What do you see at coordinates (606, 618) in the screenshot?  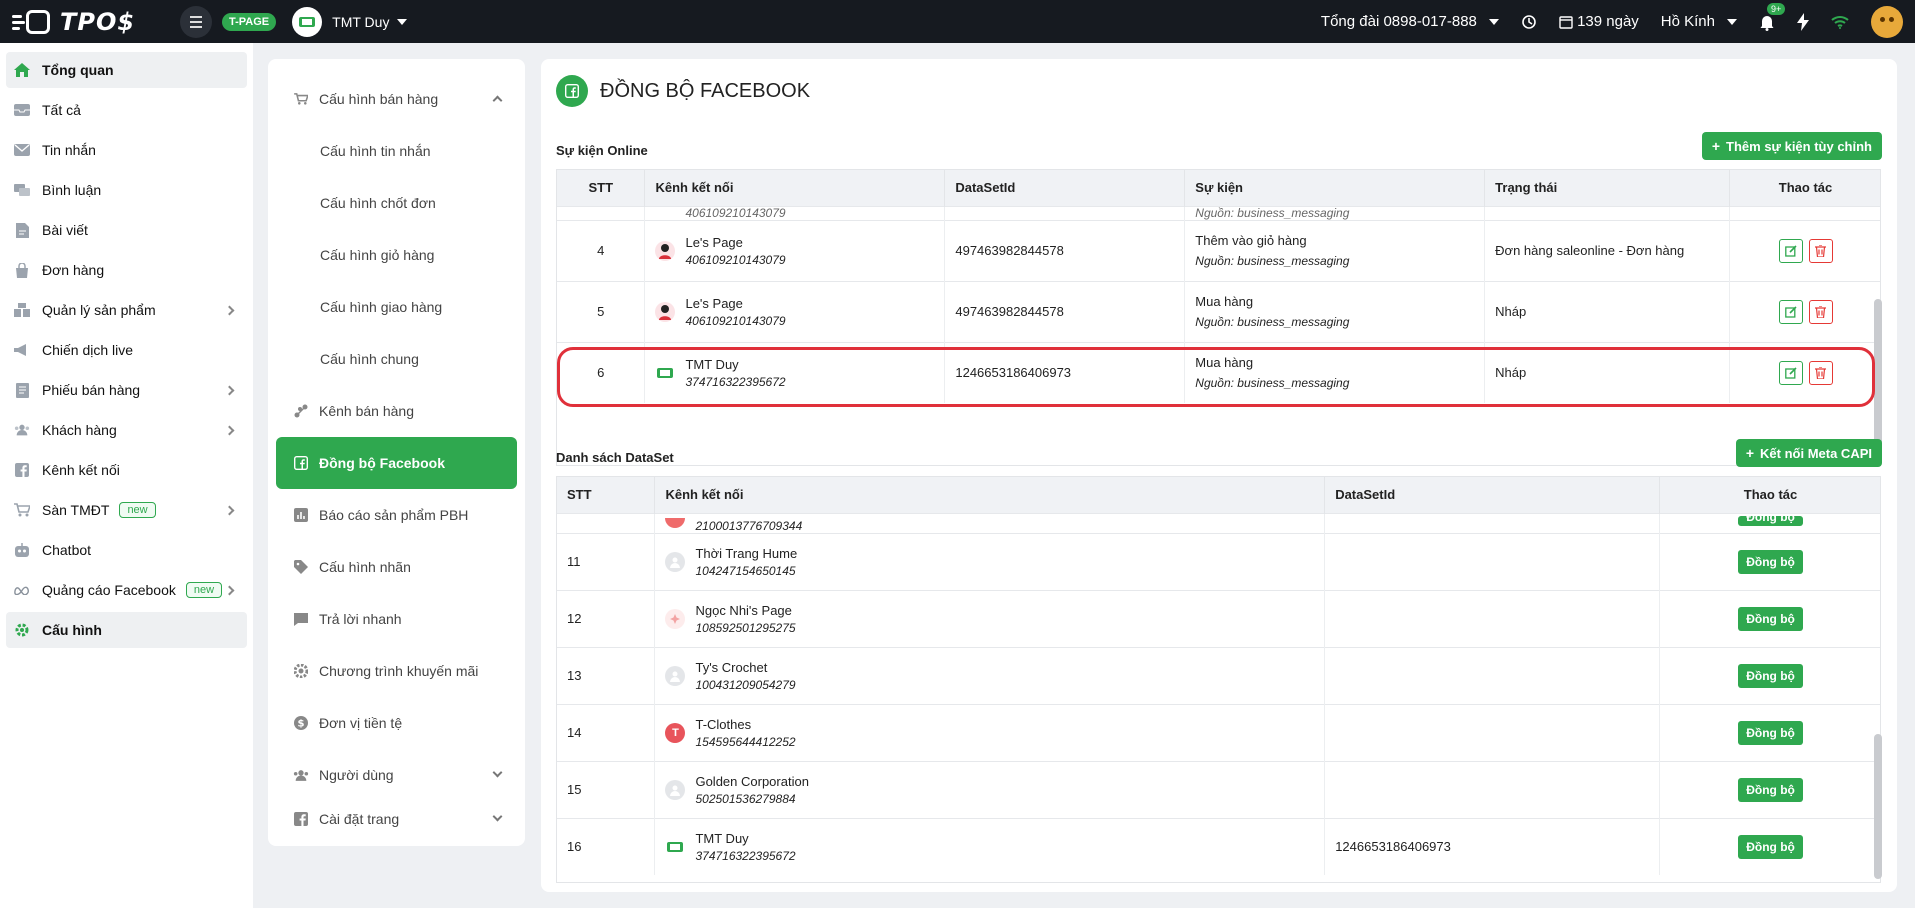 I see `row-stt: 12` at bounding box center [606, 618].